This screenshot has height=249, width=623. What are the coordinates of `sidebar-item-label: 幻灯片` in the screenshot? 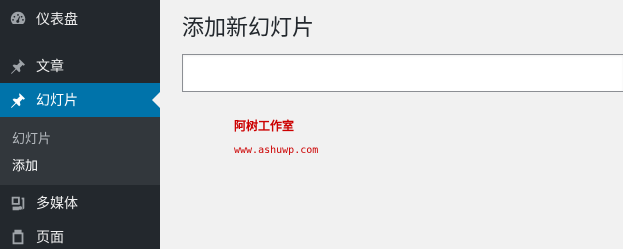 It's located at (57, 101).